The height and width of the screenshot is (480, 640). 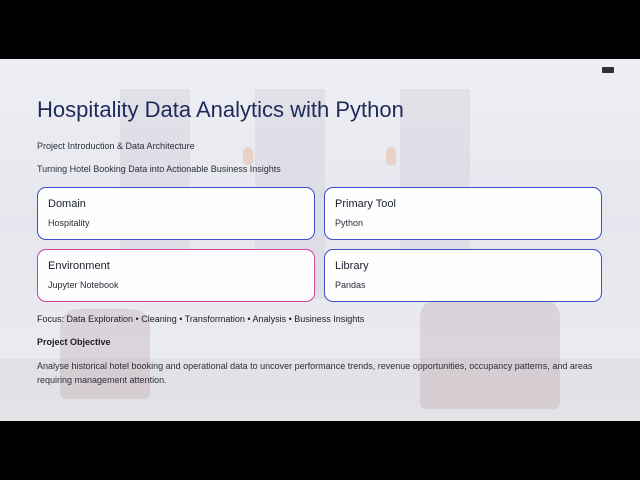 I want to click on card-title: Primary Tool, so click(x=365, y=204).